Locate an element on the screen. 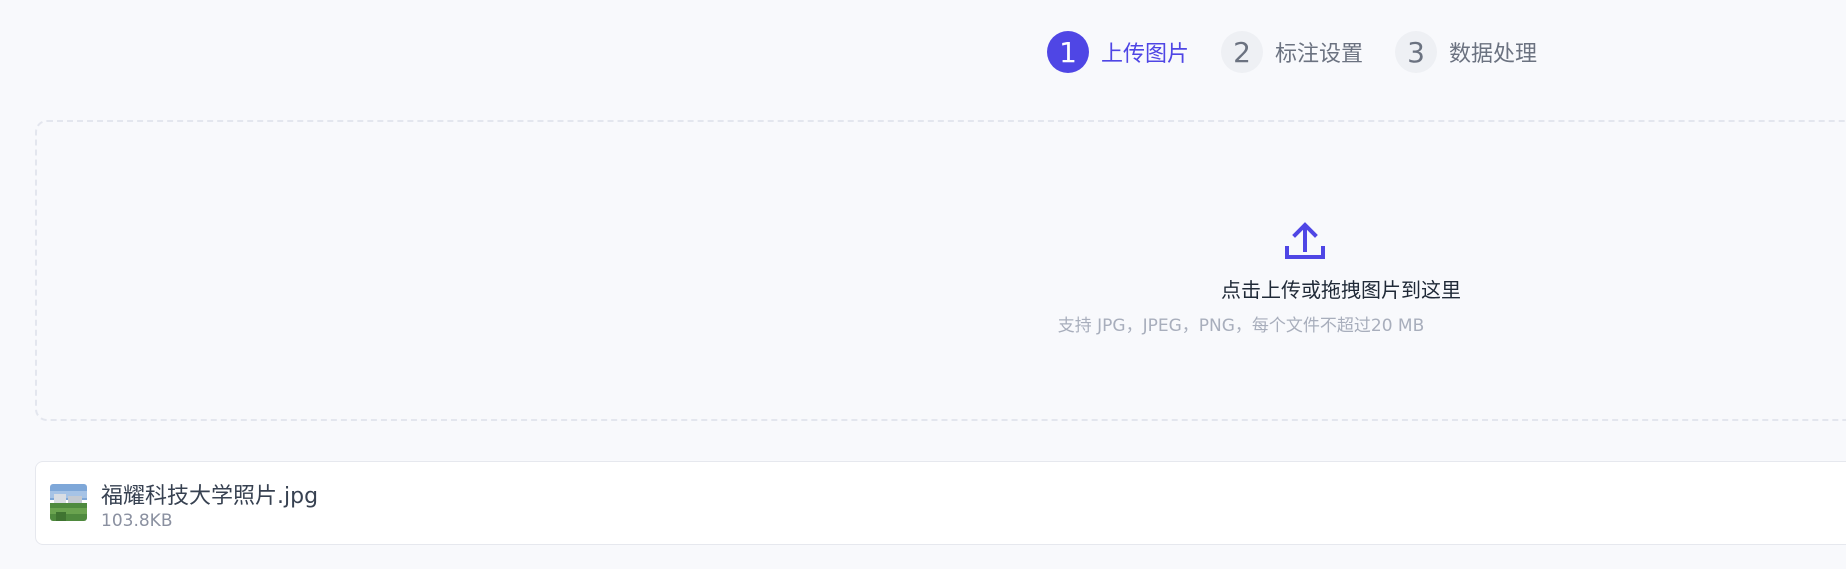 The image size is (1846, 569). dropzone-title: 点击上传或拖拽图片到这里 is located at coordinates (1341, 290).